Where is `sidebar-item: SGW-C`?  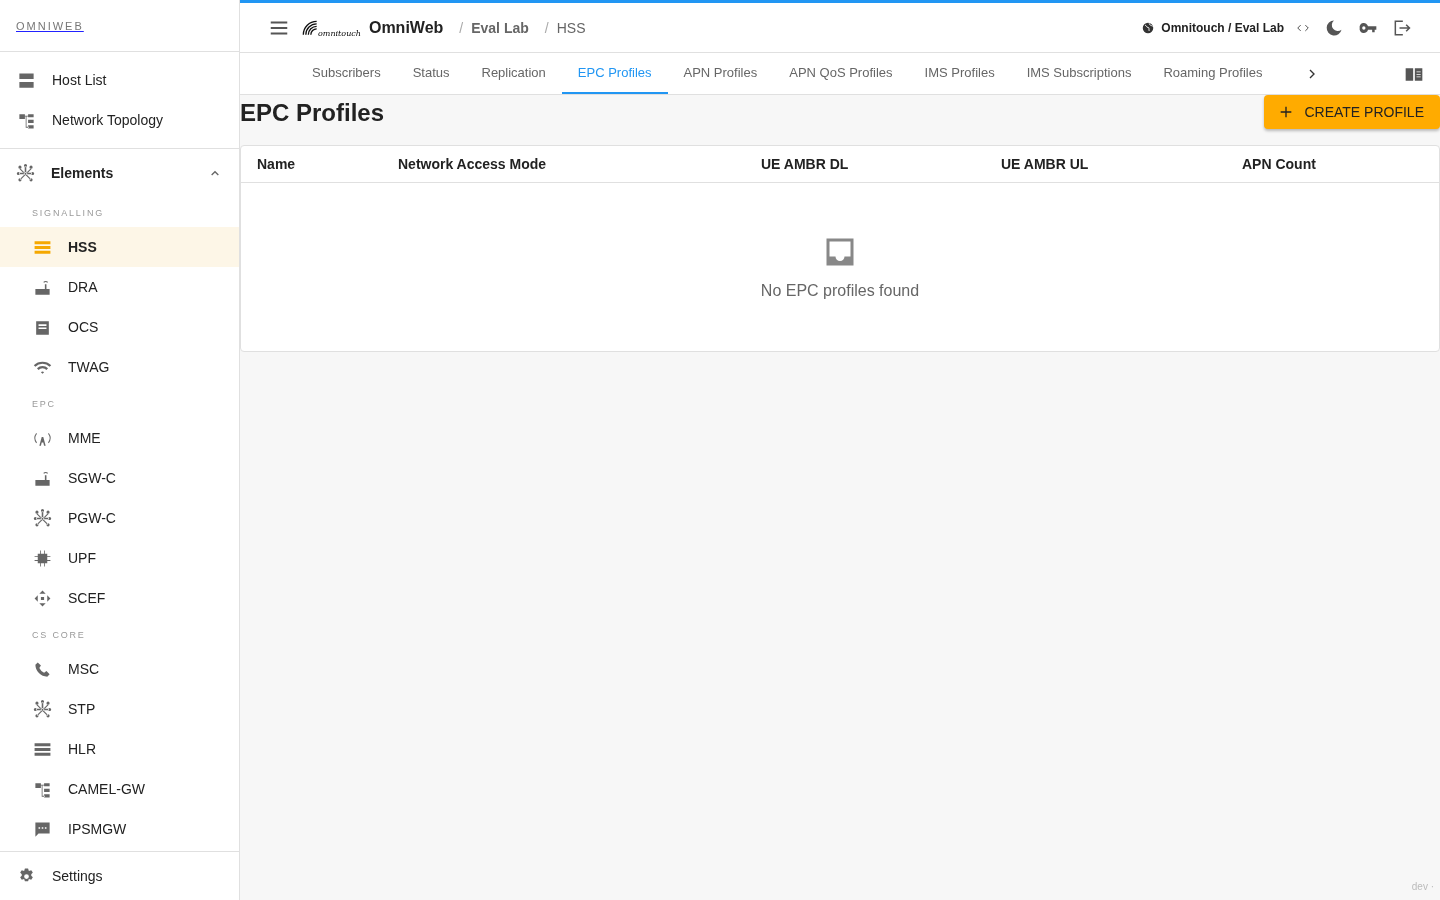 sidebar-item: SGW-C is located at coordinates (119, 478).